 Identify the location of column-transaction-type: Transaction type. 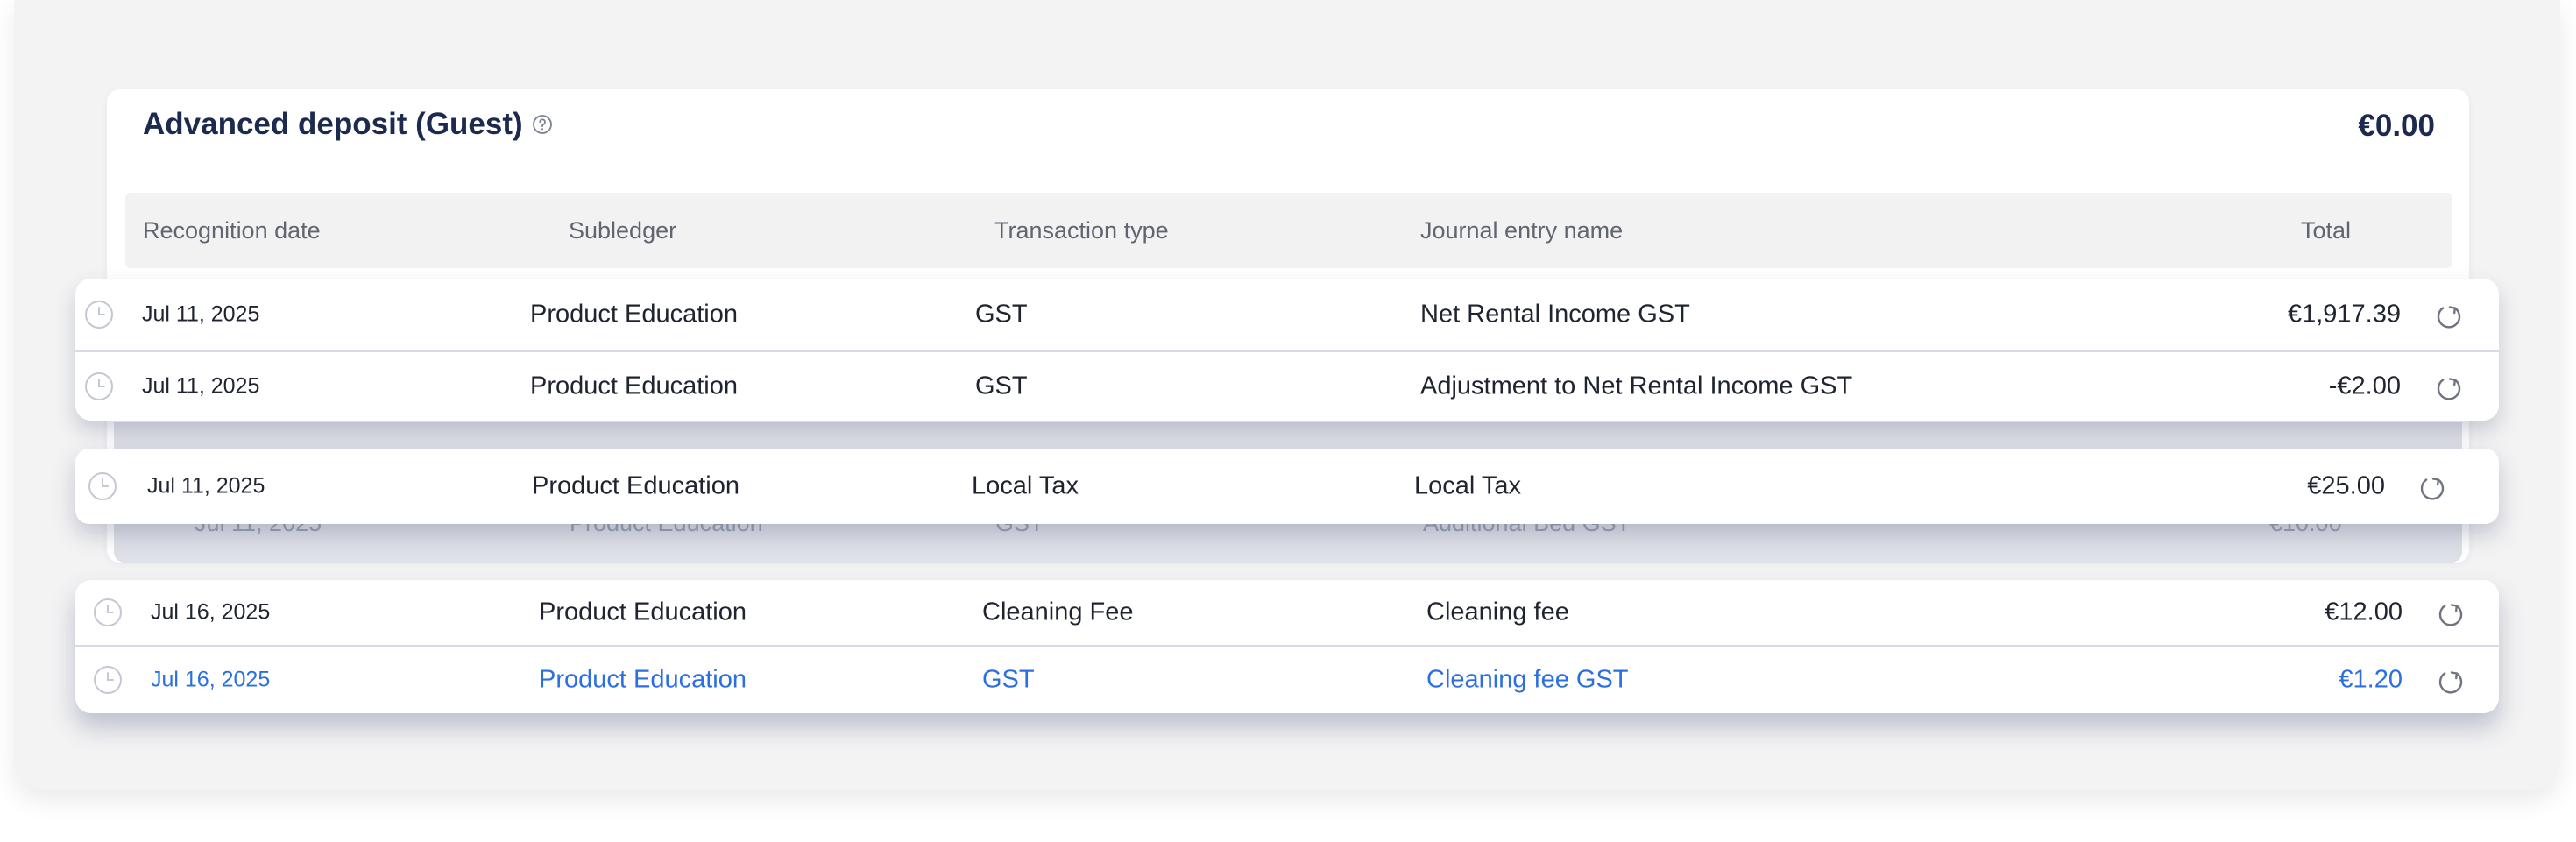
(1081, 230).